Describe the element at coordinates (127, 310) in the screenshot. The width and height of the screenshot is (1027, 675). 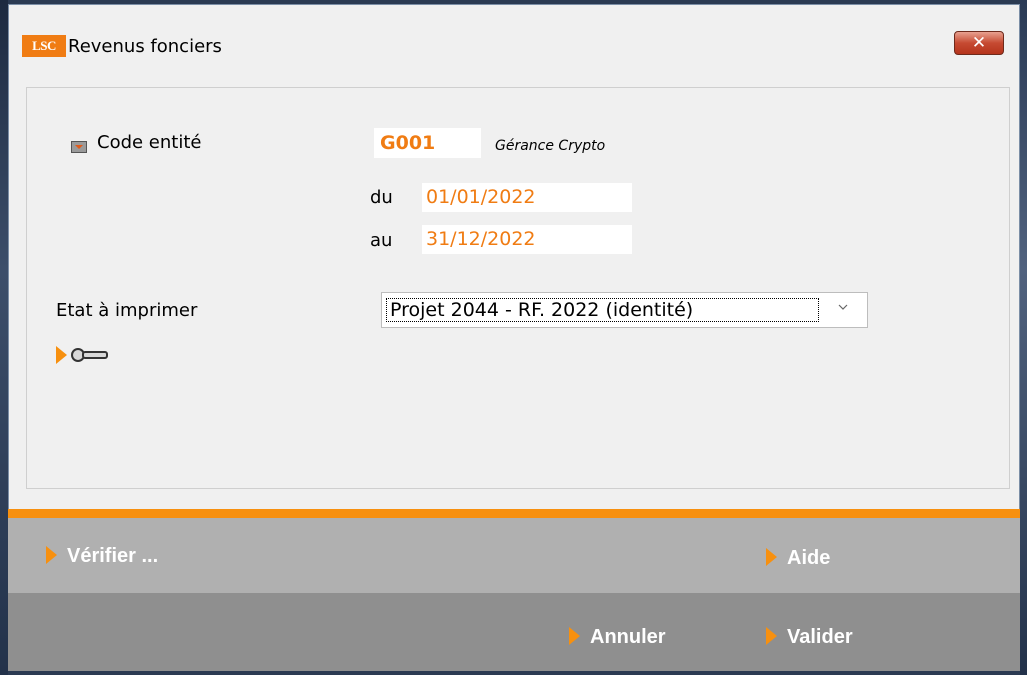
I see `etat-label: Etat à imprimer` at that location.